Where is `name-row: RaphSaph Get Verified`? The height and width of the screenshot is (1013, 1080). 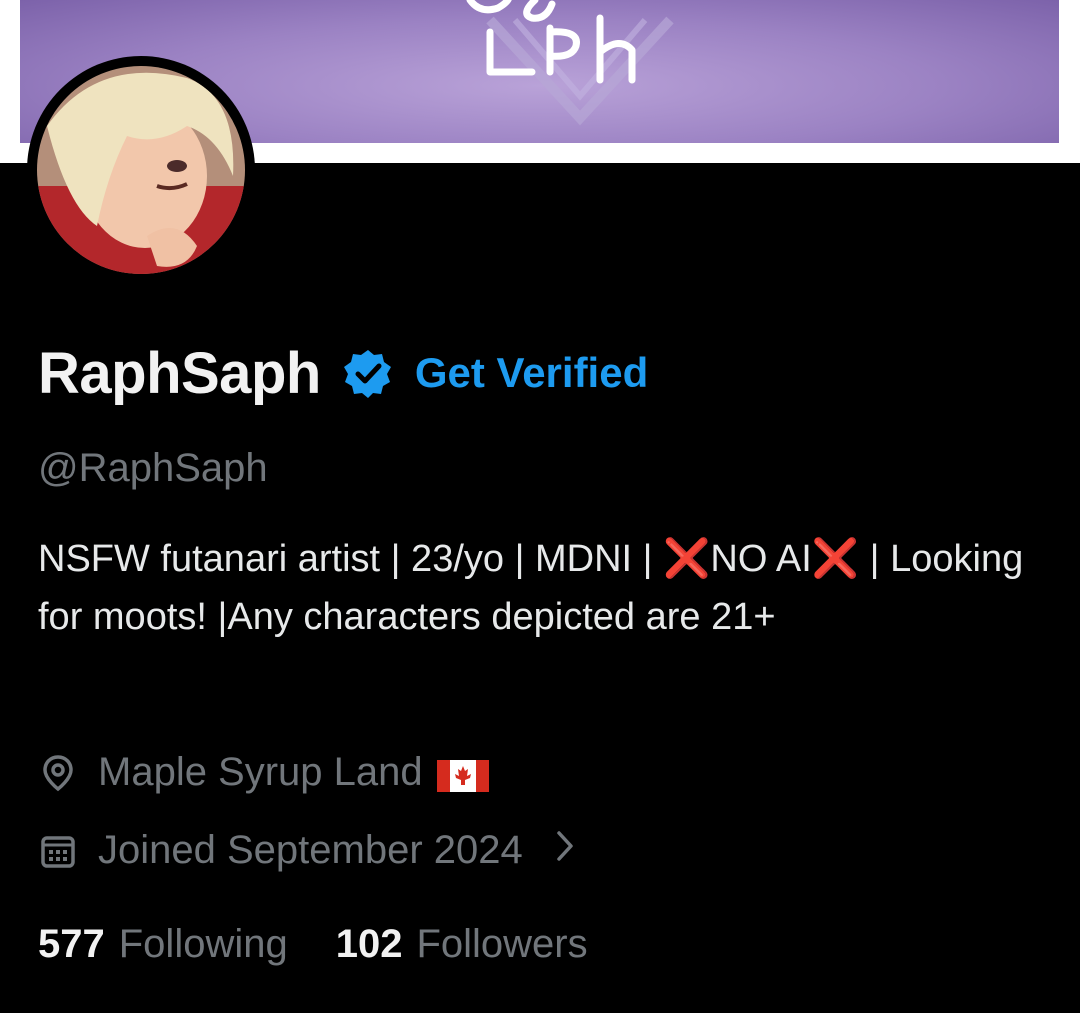 name-row: RaphSaph Get Verified is located at coordinates (343, 373).